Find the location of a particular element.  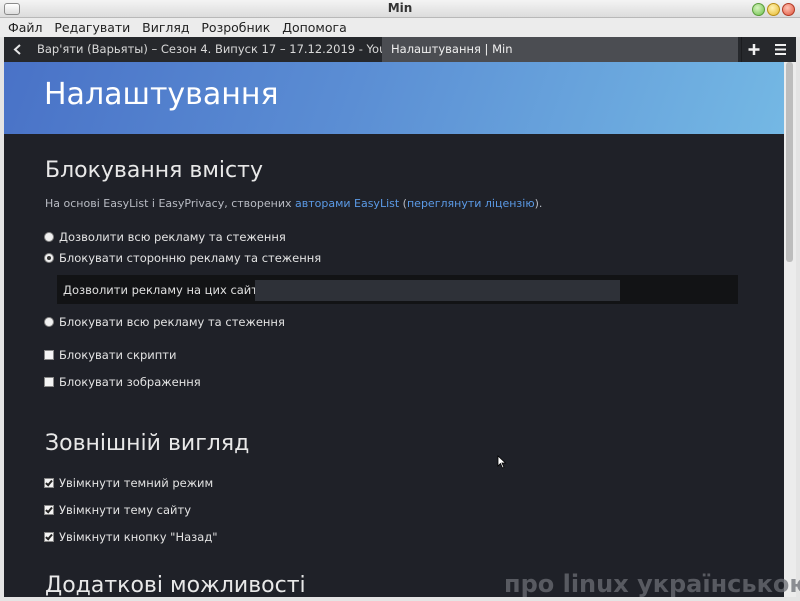

radio-allow-all: Дозволити всю рекламу та стеження is located at coordinates (165, 237).